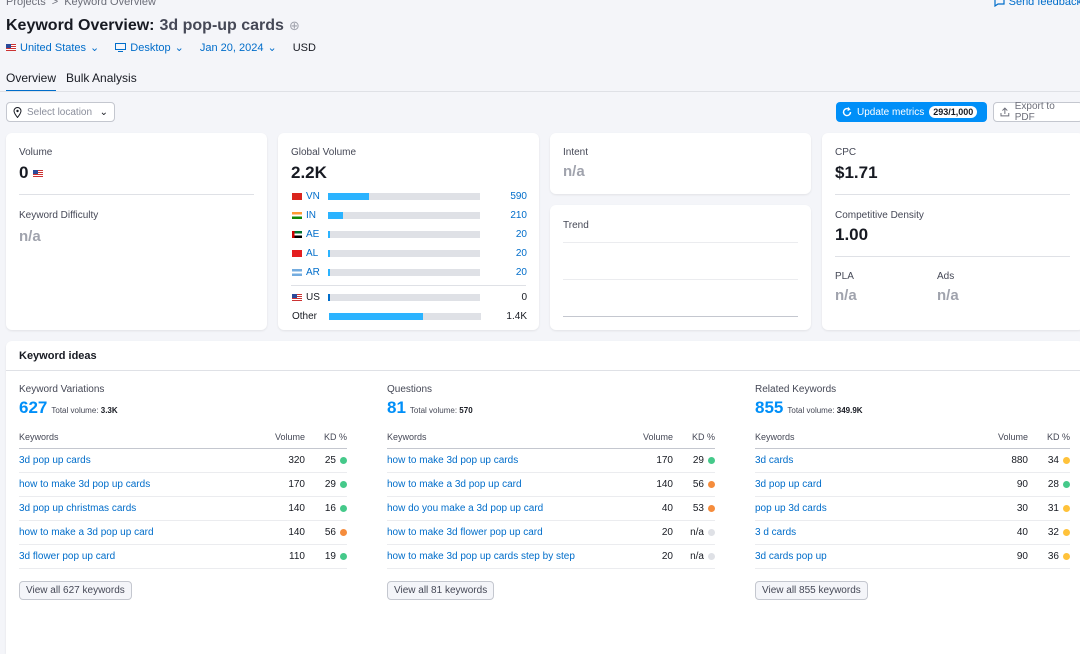  Describe the element at coordinates (769, 408) in the screenshot. I see `related-keywords-count: 855` at that location.